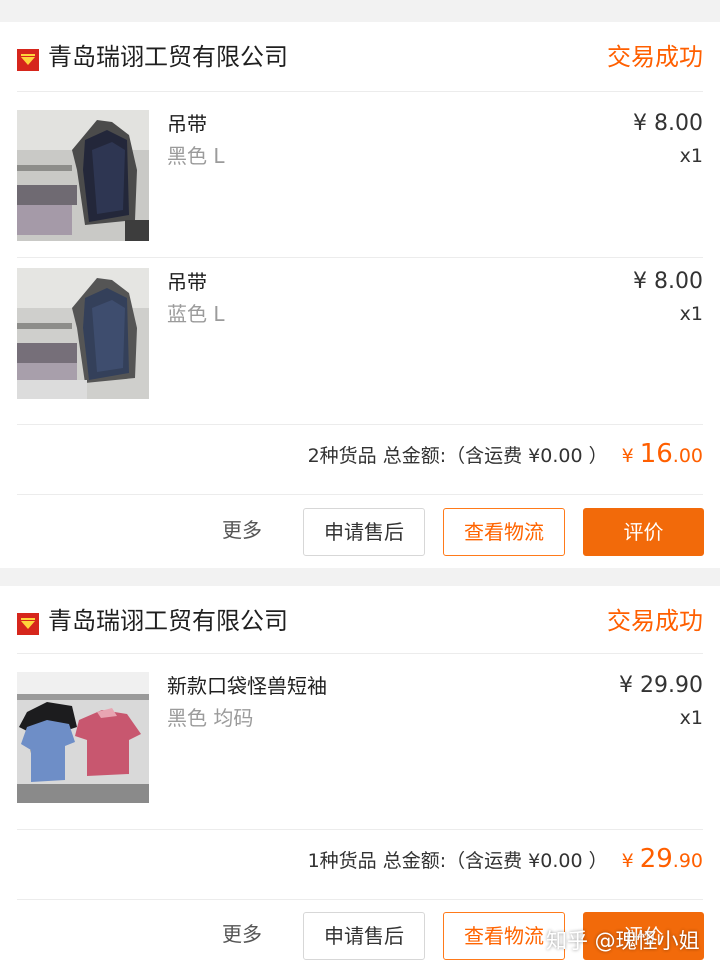 The height and width of the screenshot is (977, 720). I want to click on top-strip, so click(360, 11).